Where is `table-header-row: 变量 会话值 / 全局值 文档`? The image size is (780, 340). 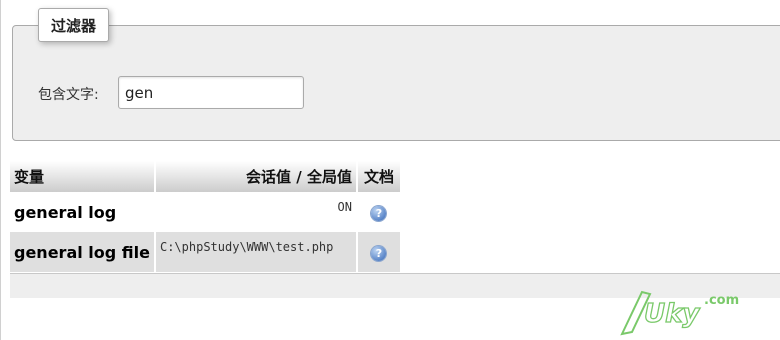 table-header-row: 变量 会话值 / 全局值 文档 is located at coordinates (205, 176).